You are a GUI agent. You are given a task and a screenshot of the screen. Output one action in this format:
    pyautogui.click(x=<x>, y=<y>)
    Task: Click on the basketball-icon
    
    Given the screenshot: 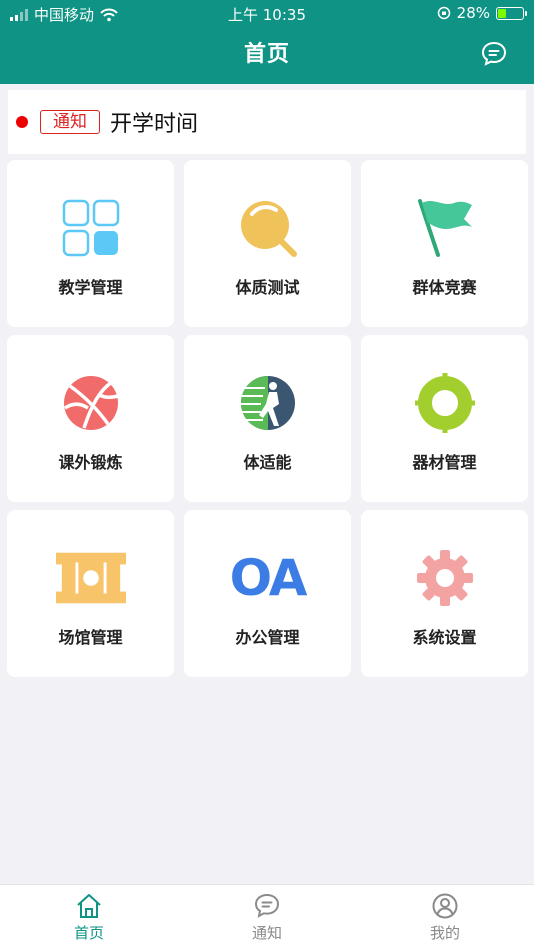 What is the action you would take?
    pyautogui.click(x=90, y=403)
    